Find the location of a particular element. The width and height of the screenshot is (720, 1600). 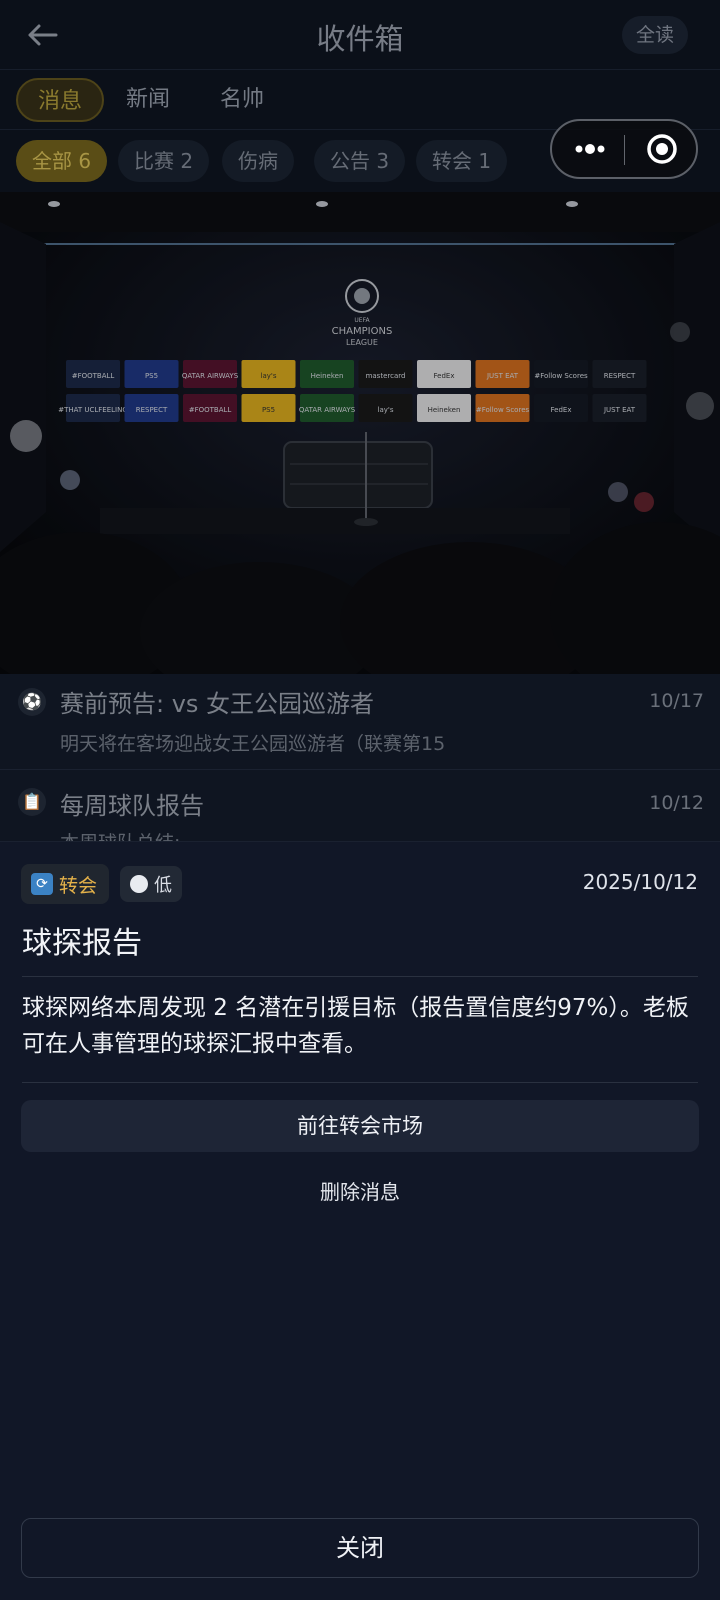

message-date: 10/12 is located at coordinates (676, 803).